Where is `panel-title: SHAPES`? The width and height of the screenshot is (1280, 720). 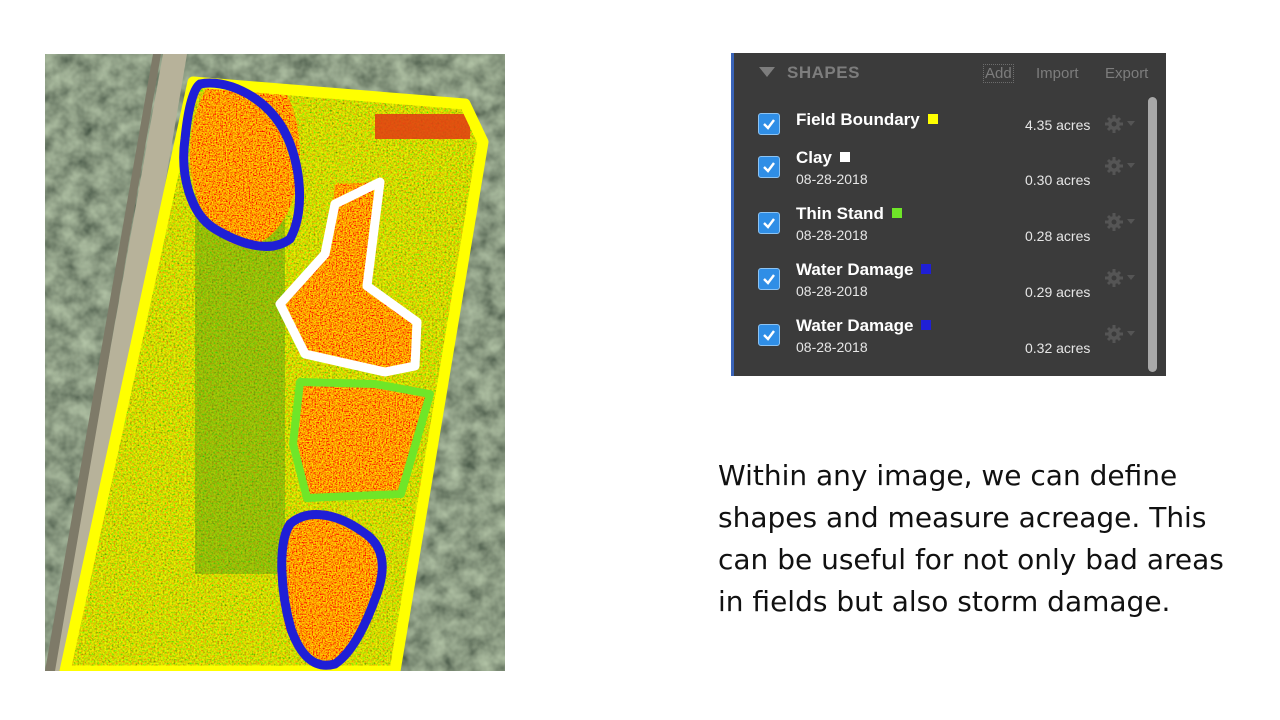 panel-title: SHAPES is located at coordinates (823, 72).